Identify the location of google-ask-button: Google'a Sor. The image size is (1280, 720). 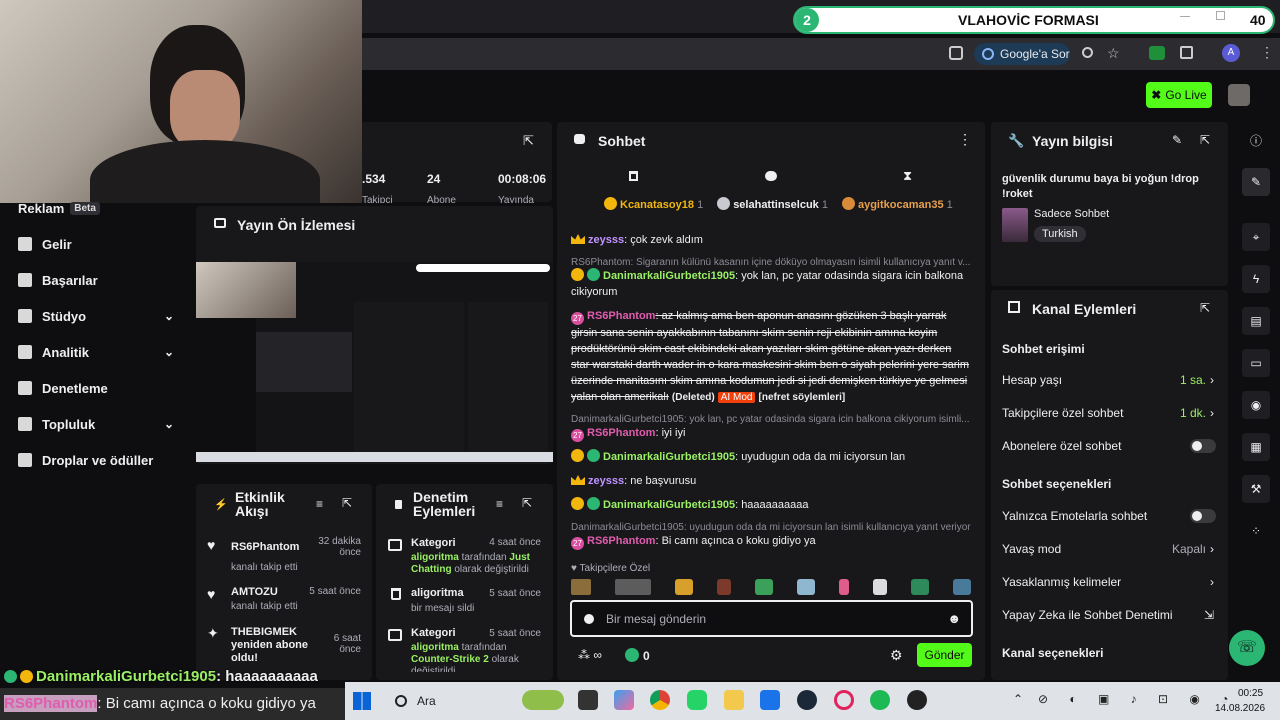
(1022, 54).